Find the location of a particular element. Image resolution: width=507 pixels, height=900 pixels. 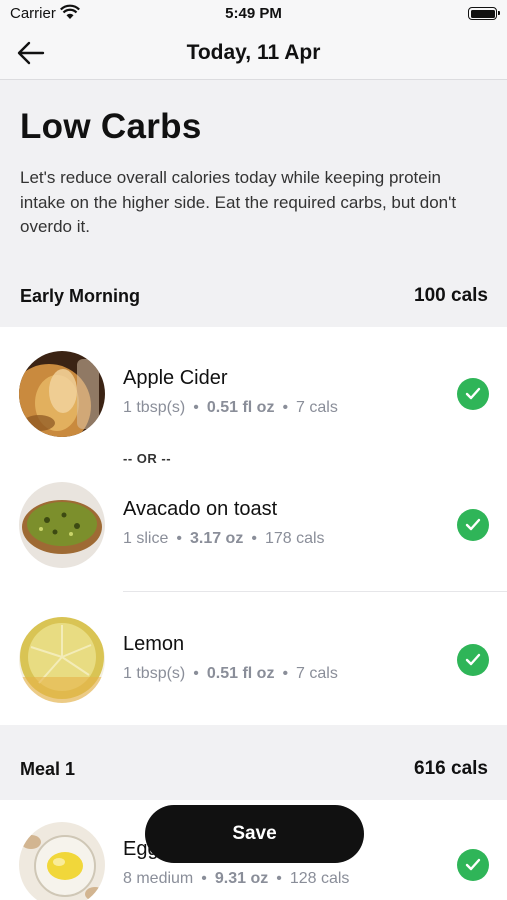

food-cals: 178 cals is located at coordinates (294, 538).